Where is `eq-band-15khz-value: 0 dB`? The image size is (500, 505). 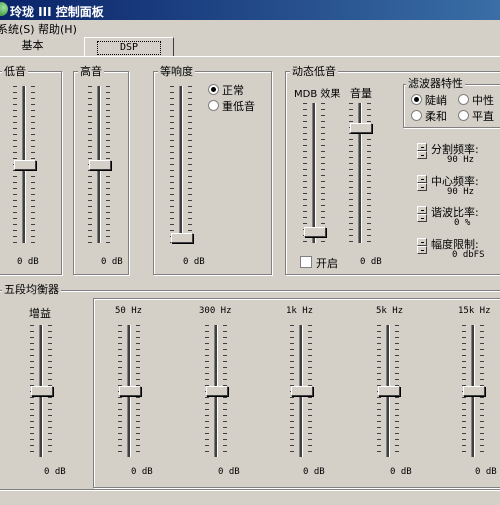 eq-band-15khz-value: 0 dB is located at coordinates (486, 472).